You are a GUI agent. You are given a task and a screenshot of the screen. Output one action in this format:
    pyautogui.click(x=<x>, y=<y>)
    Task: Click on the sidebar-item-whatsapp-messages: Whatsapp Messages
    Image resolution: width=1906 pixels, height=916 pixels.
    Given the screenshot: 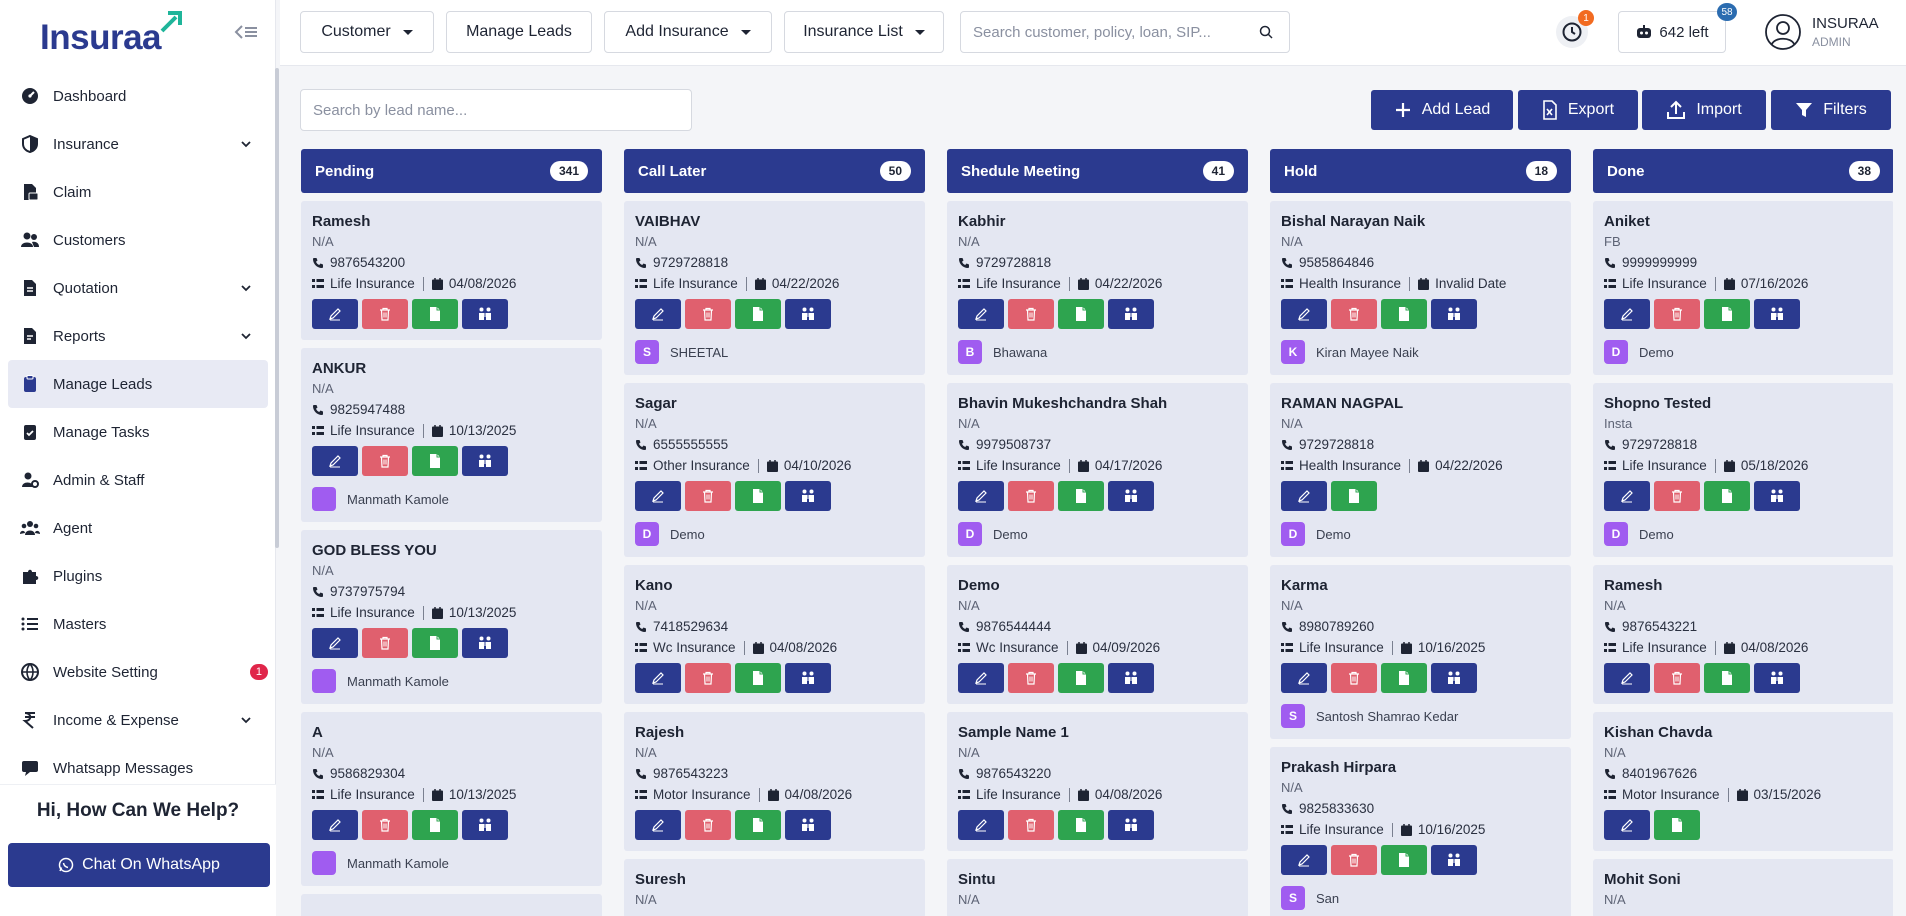 What is the action you would take?
    pyautogui.click(x=138, y=764)
    